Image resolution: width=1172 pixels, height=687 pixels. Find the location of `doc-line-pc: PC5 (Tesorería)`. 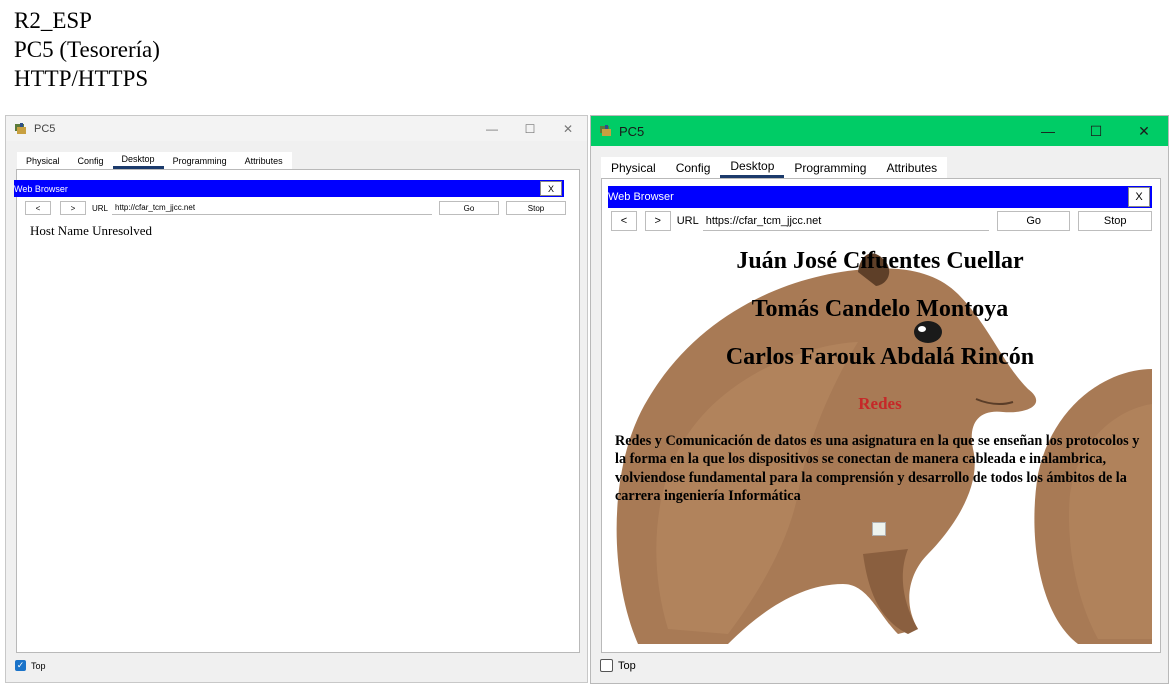

doc-line-pc: PC5 (Tesorería) is located at coordinates (87, 49).